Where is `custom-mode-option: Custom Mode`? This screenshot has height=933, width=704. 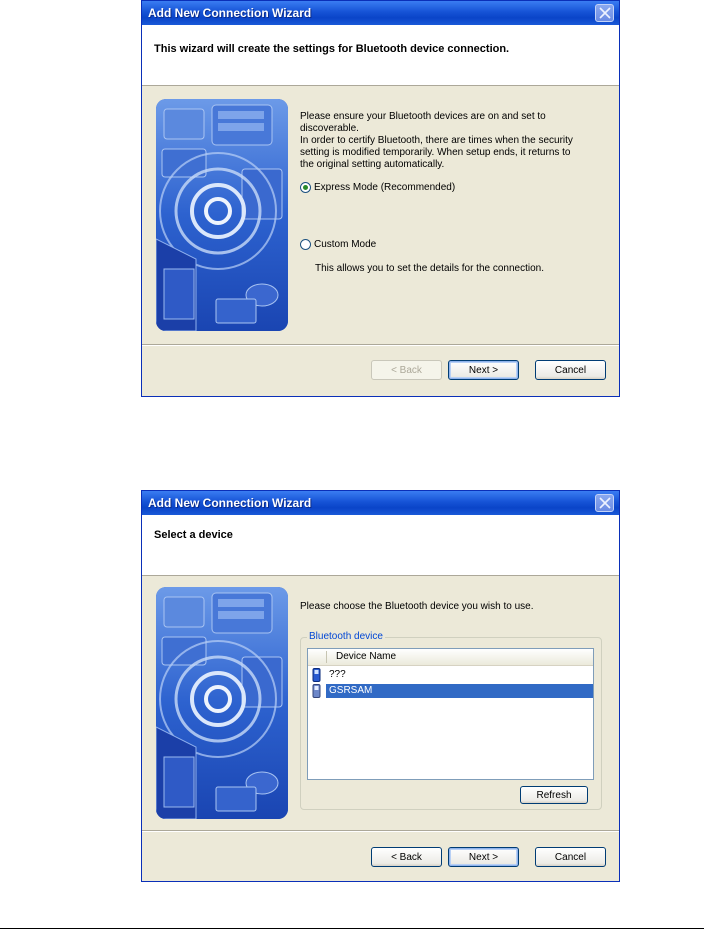 custom-mode-option: Custom Mode is located at coordinates (338, 244).